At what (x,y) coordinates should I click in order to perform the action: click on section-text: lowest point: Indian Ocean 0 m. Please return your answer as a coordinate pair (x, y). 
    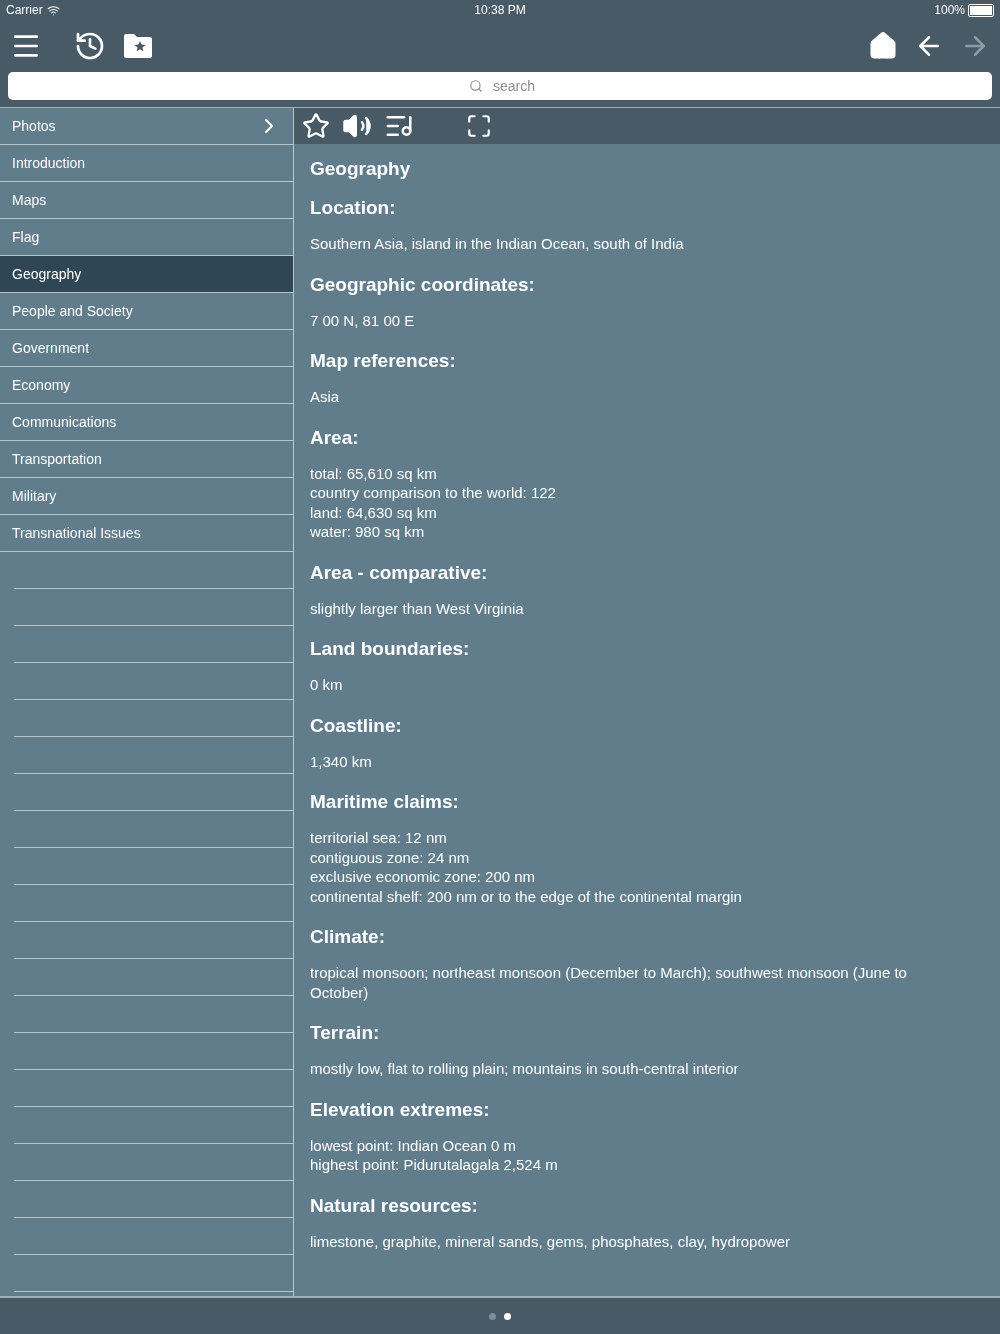
    Looking at the image, I should click on (413, 1145).